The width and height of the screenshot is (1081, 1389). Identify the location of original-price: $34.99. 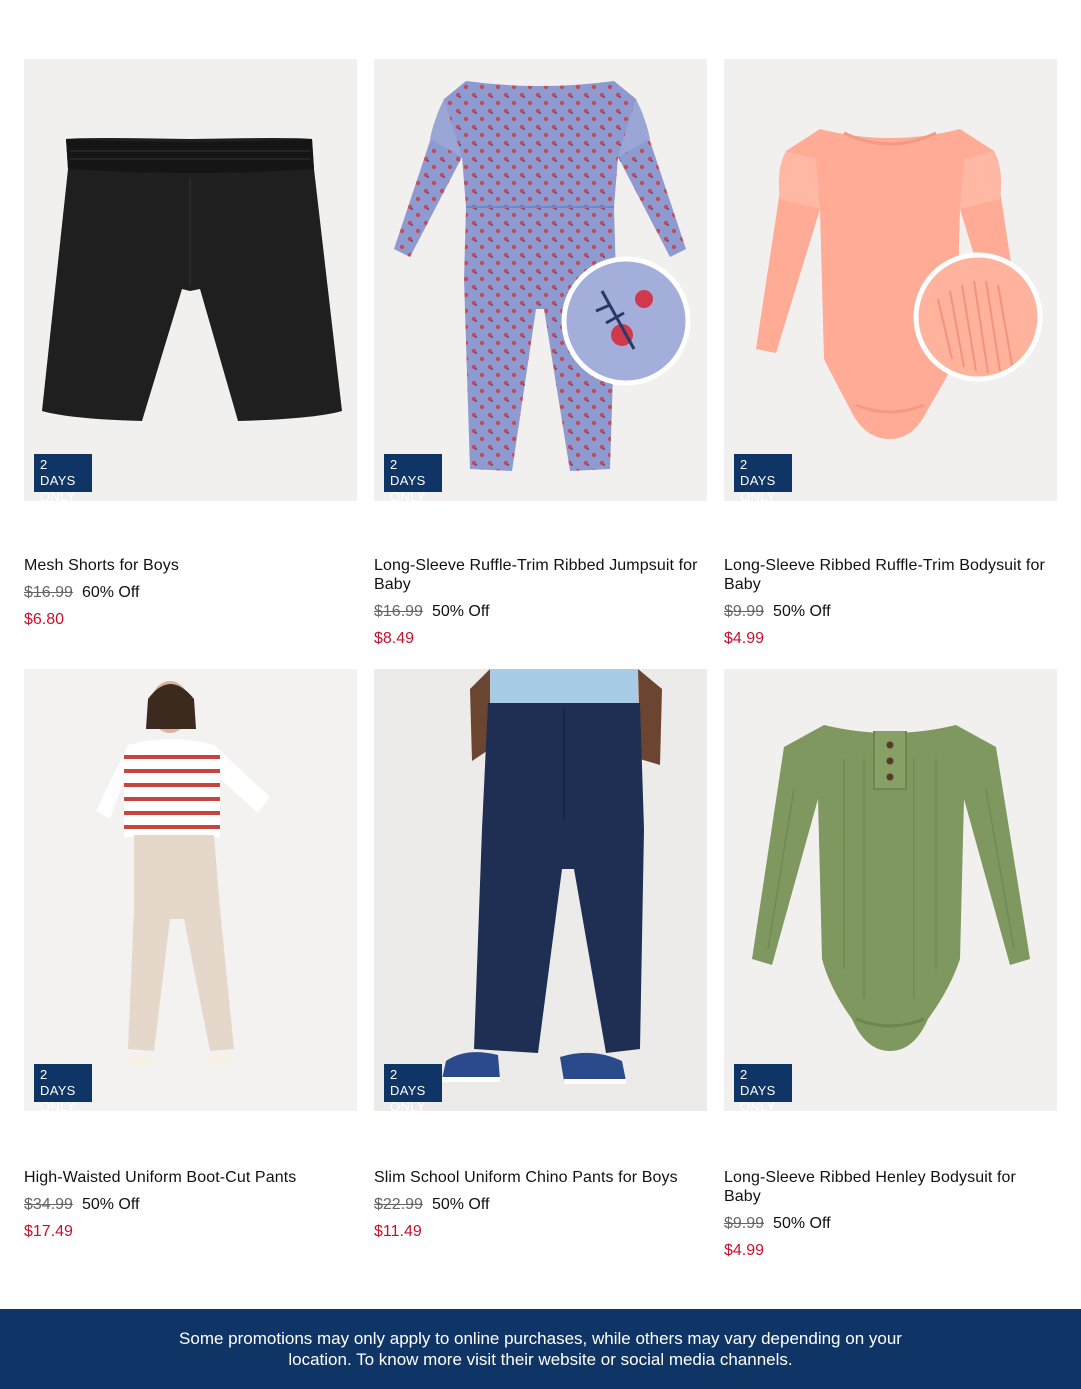
(48, 1204).